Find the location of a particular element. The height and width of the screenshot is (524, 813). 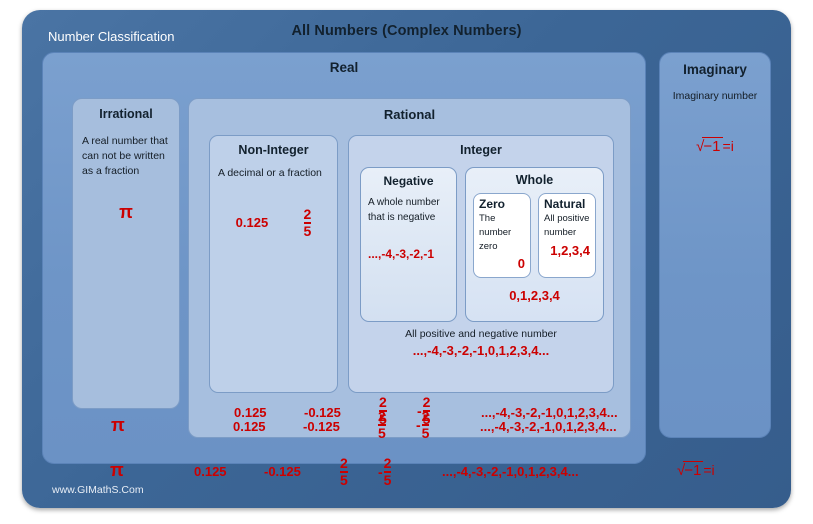

natural-panel: Natural All positive number 1,2,3,4 is located at coordinates (567, 236).